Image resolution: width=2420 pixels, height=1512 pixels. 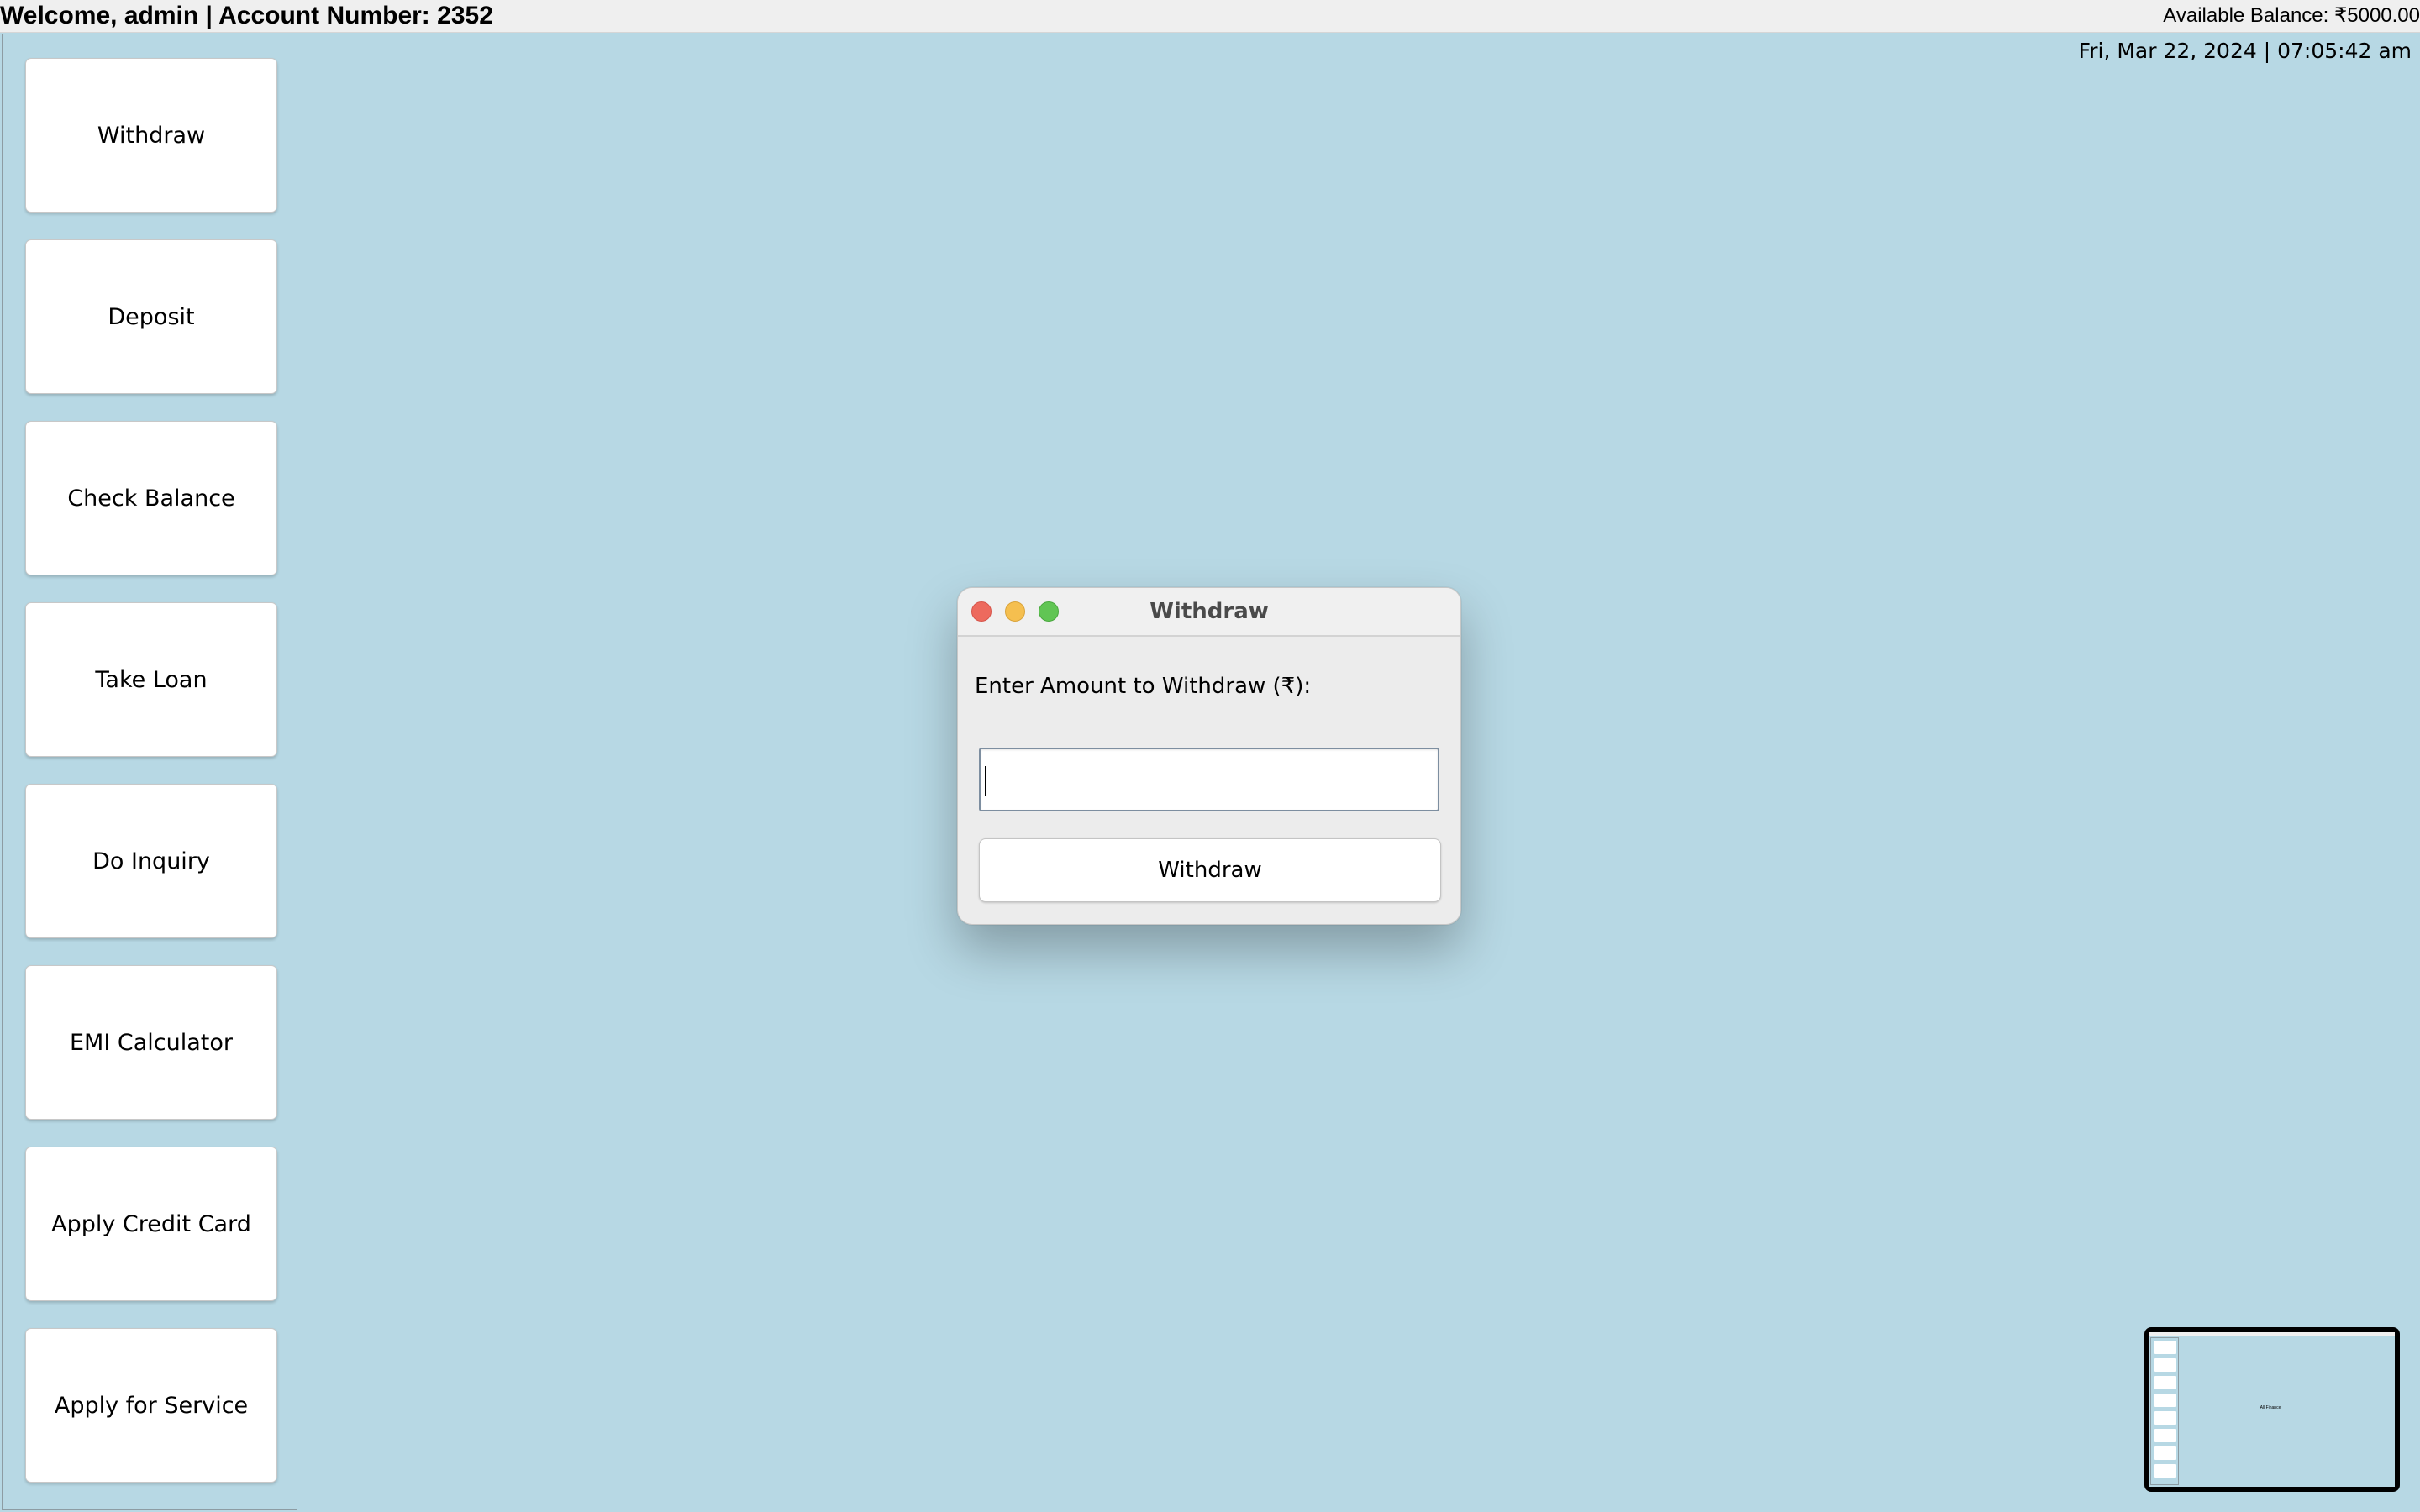 I want to click on thumbnail-sidebar, so click(x=2164, y=1411).